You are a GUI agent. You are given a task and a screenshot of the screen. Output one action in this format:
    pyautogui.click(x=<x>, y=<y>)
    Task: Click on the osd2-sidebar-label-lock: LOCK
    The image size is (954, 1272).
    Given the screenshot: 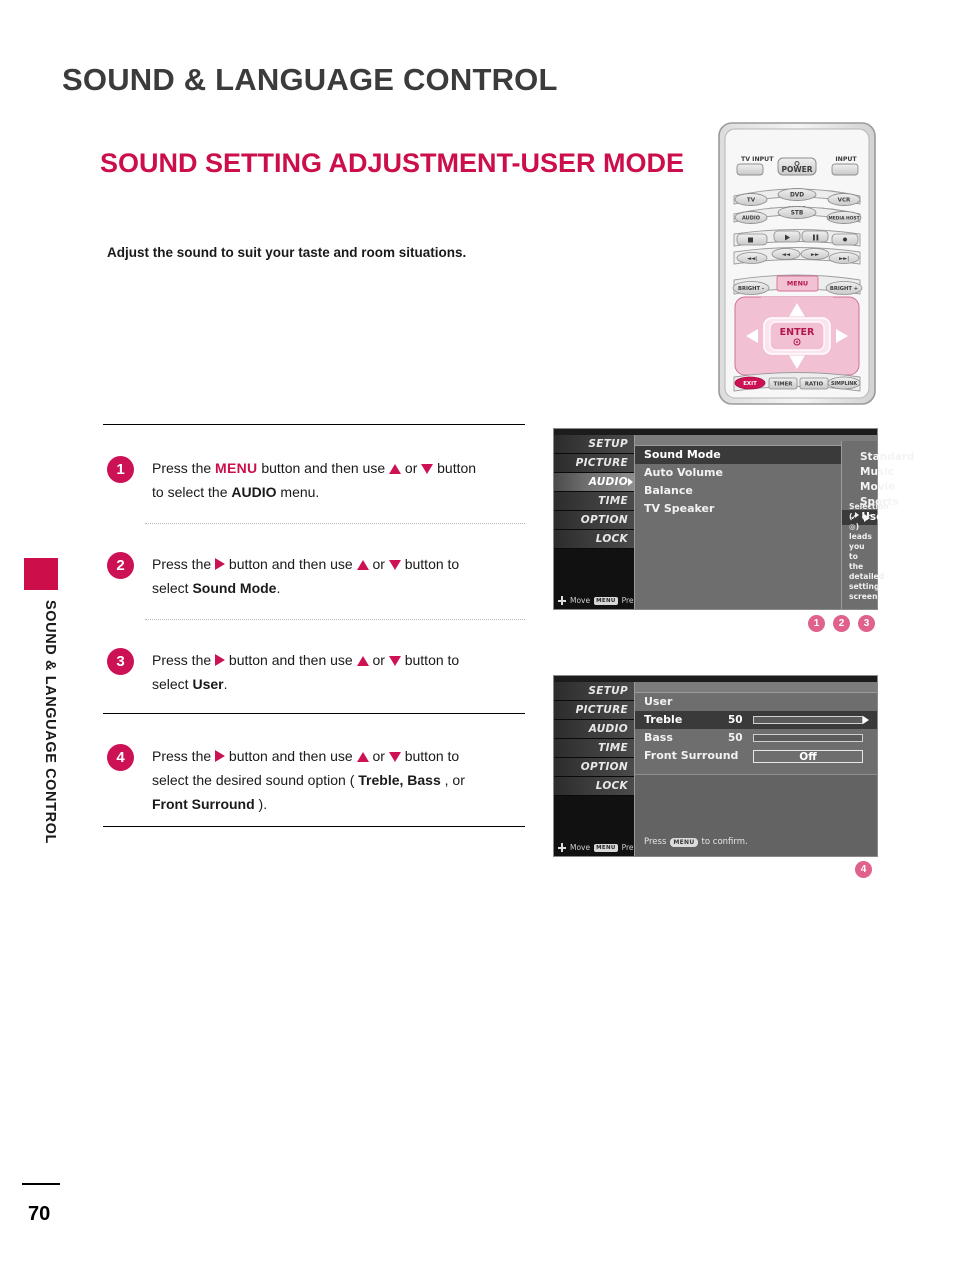 What is the action you would take?
    pyautogui.click(x=611, y=786)
    